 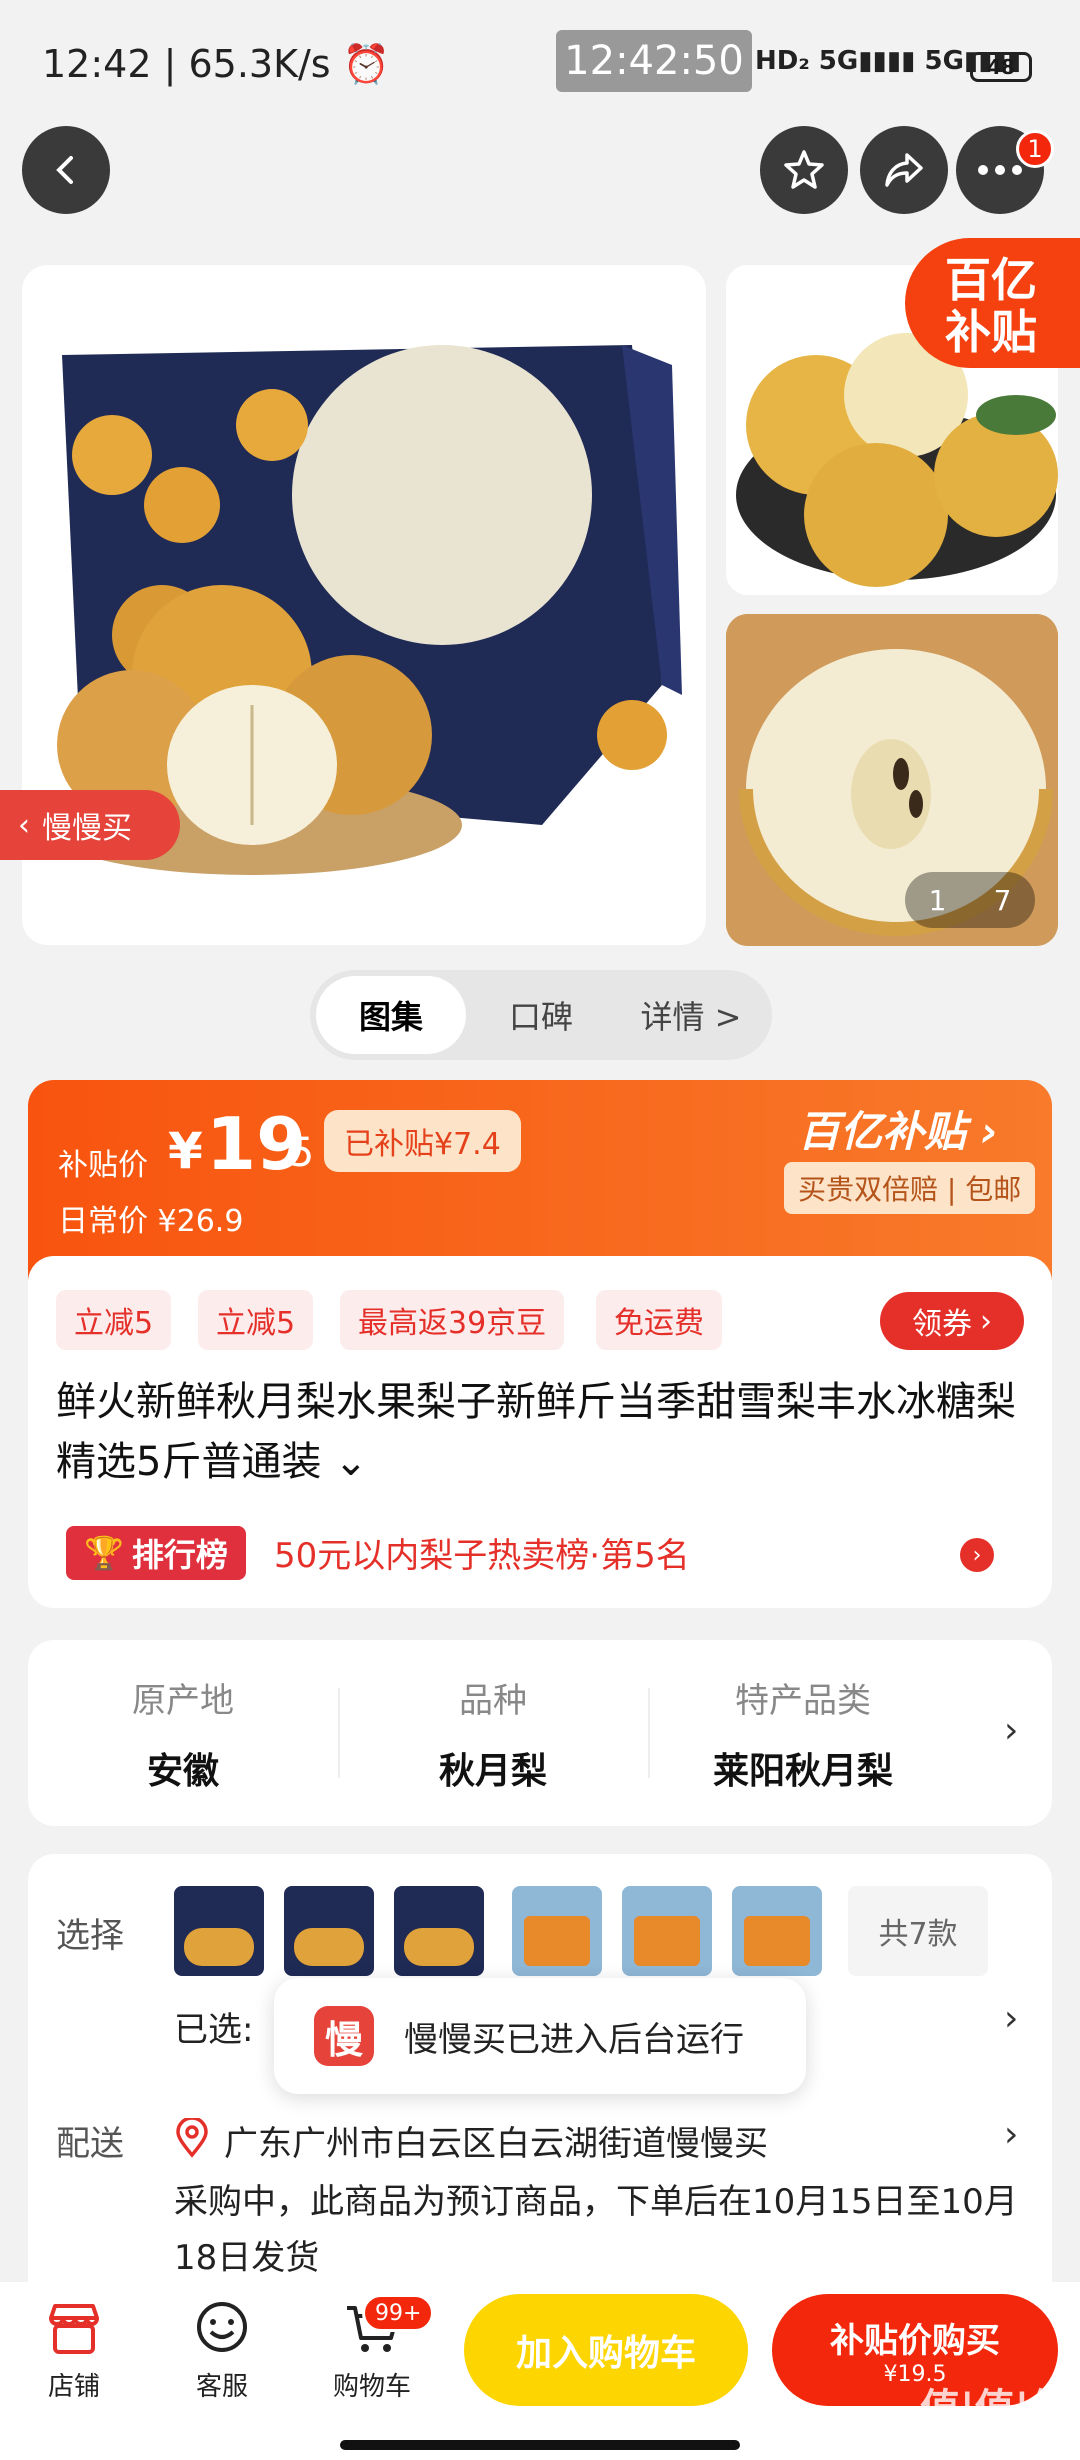 I want to click on attribute-item: 特产品类 莱阳秋月梨, so click(x=803, y=1733).